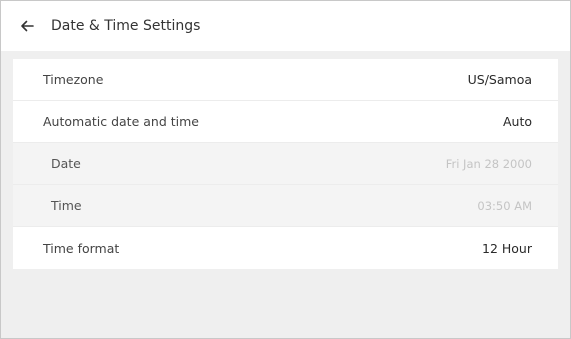  Describe the element at coordinates (73, 79) in the screenshot. I see `setting-label: Timezone` at that location.